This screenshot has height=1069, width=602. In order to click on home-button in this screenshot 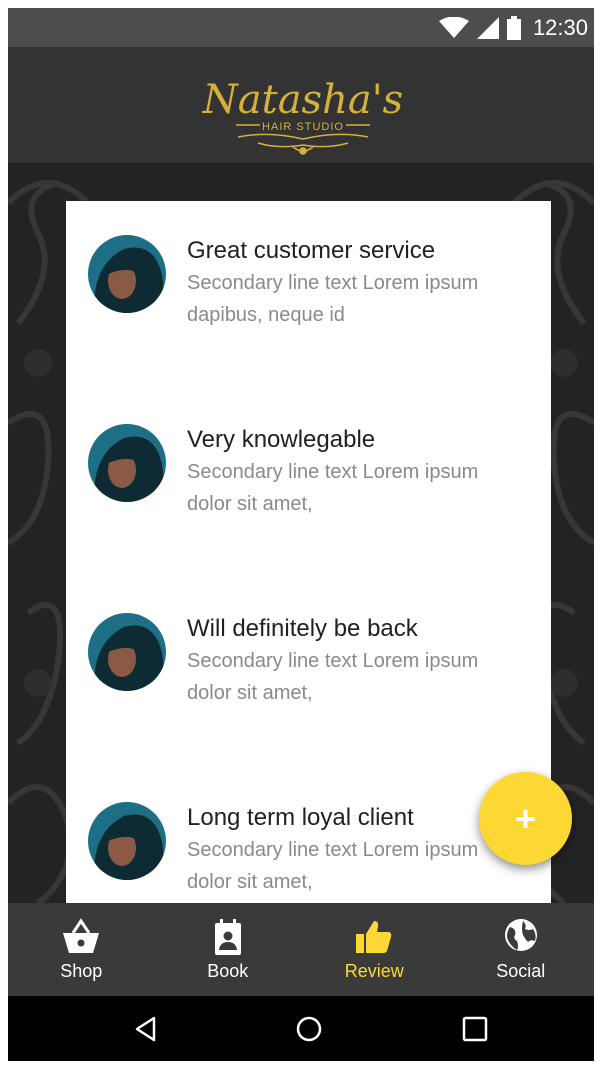, I will do `click(309, 1028)`.